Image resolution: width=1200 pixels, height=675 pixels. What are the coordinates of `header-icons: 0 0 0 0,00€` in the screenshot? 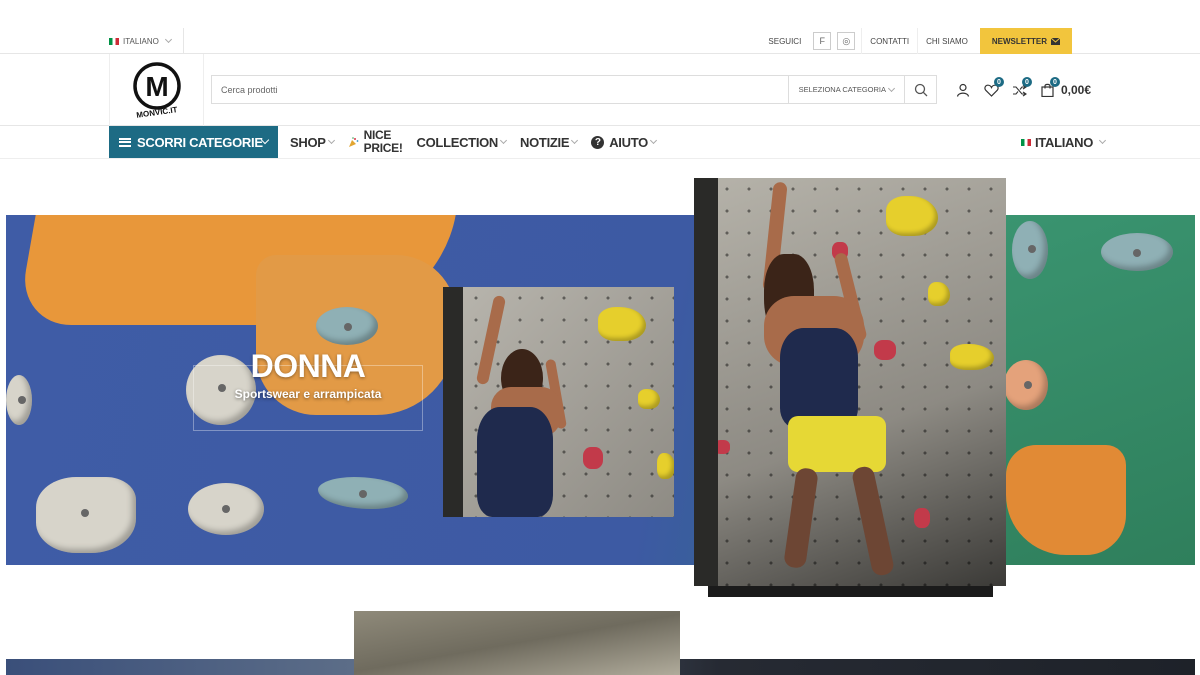 It's located at (1023, 89).